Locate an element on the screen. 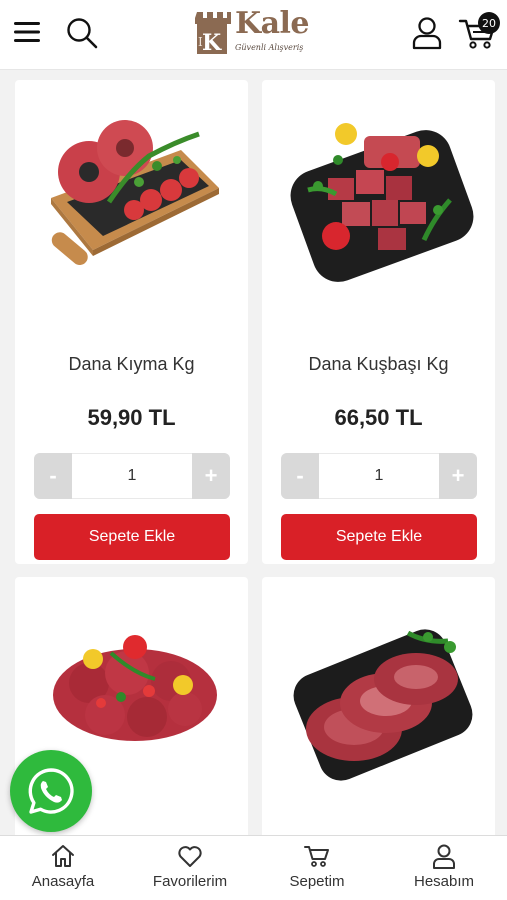 This screenshot has height=900, width=507. heart-icon is located at coordinates (190, 856).